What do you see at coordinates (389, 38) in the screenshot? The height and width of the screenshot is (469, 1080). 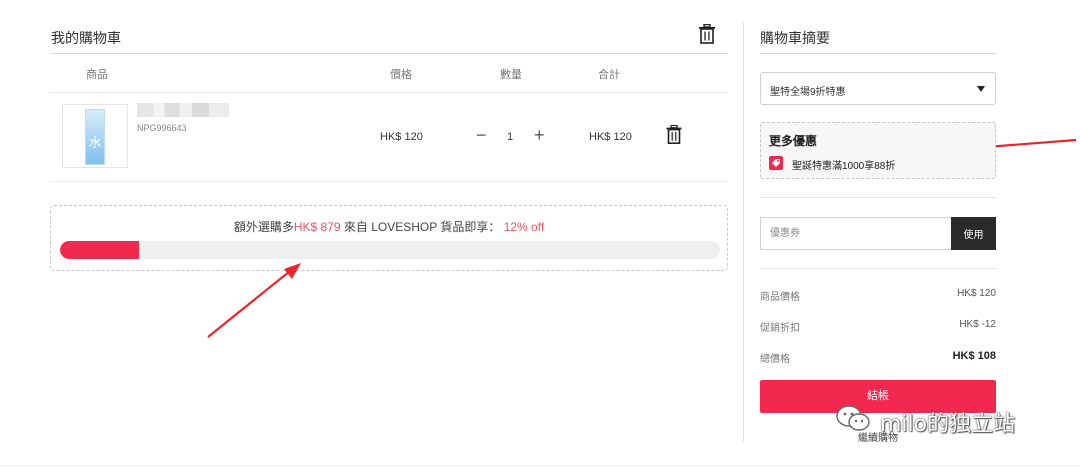 I see `cart-header: 我的購物車` at bounding box center [389, 38].